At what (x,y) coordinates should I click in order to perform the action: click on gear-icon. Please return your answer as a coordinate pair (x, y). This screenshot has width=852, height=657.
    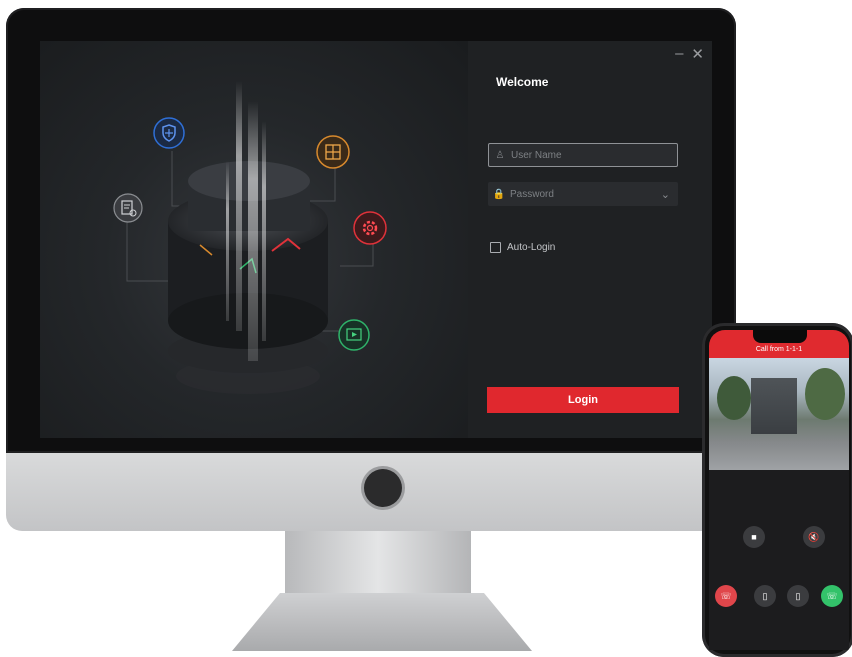
    Looking at the image, I should click on (370, 228).